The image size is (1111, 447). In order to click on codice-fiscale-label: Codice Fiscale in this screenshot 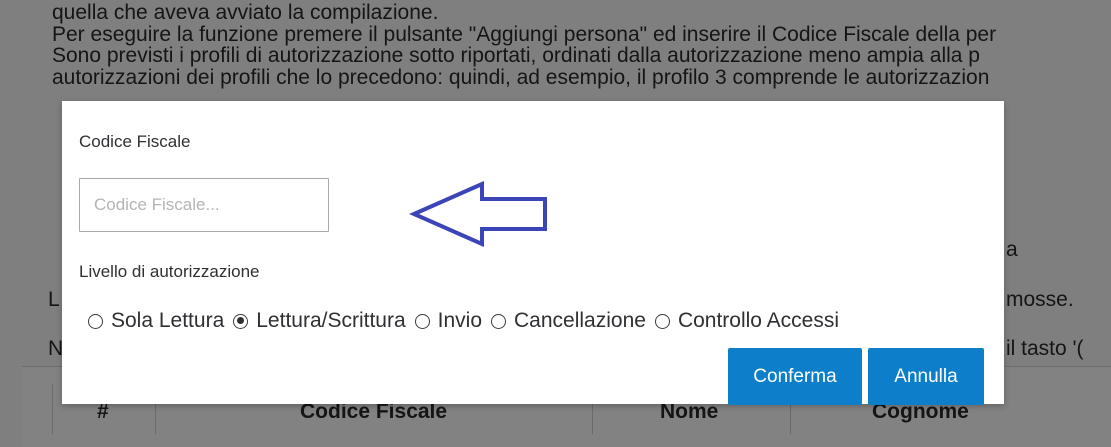, I will do `click(135, 141)`.